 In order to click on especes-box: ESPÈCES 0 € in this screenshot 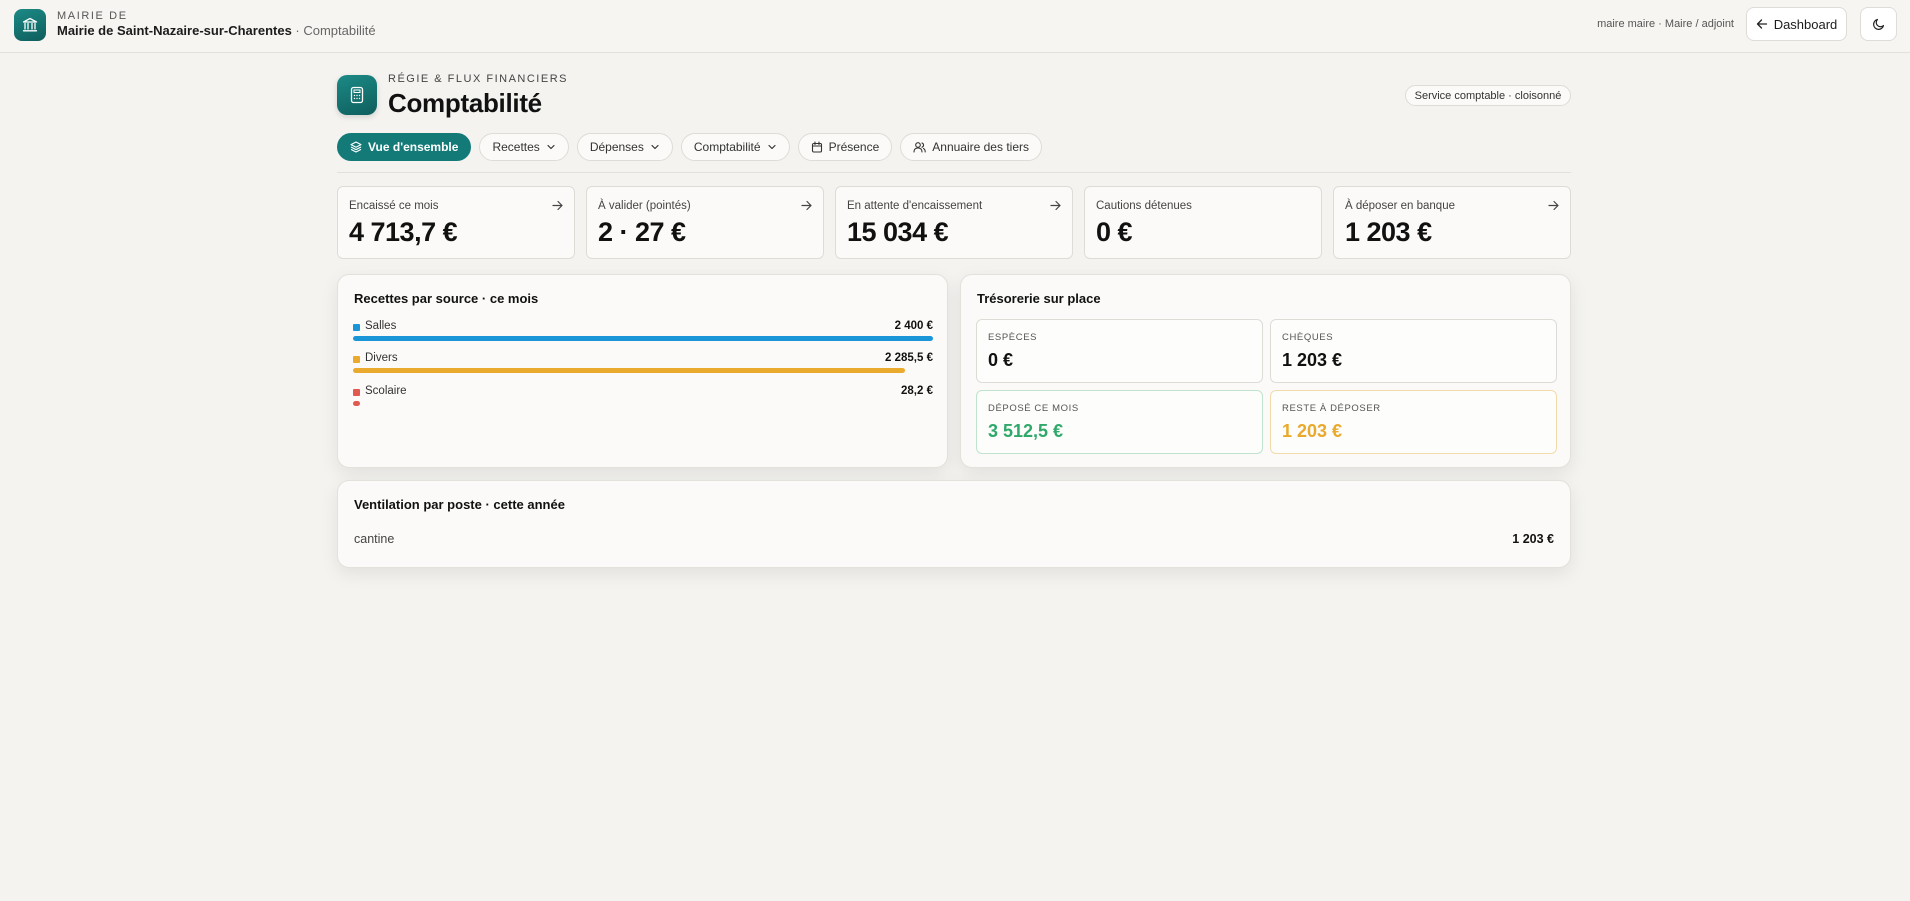, I will do `click(1119, 351)`.